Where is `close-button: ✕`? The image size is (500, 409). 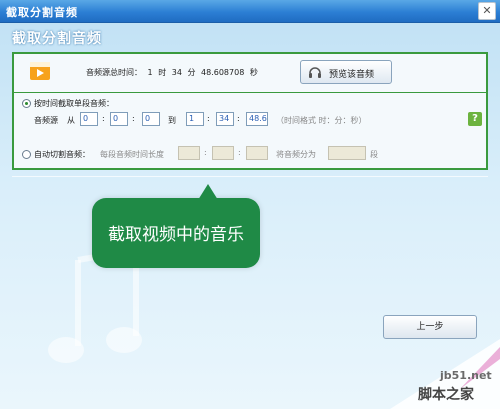
close-button: ✕ is located at coordinates (487, 11).